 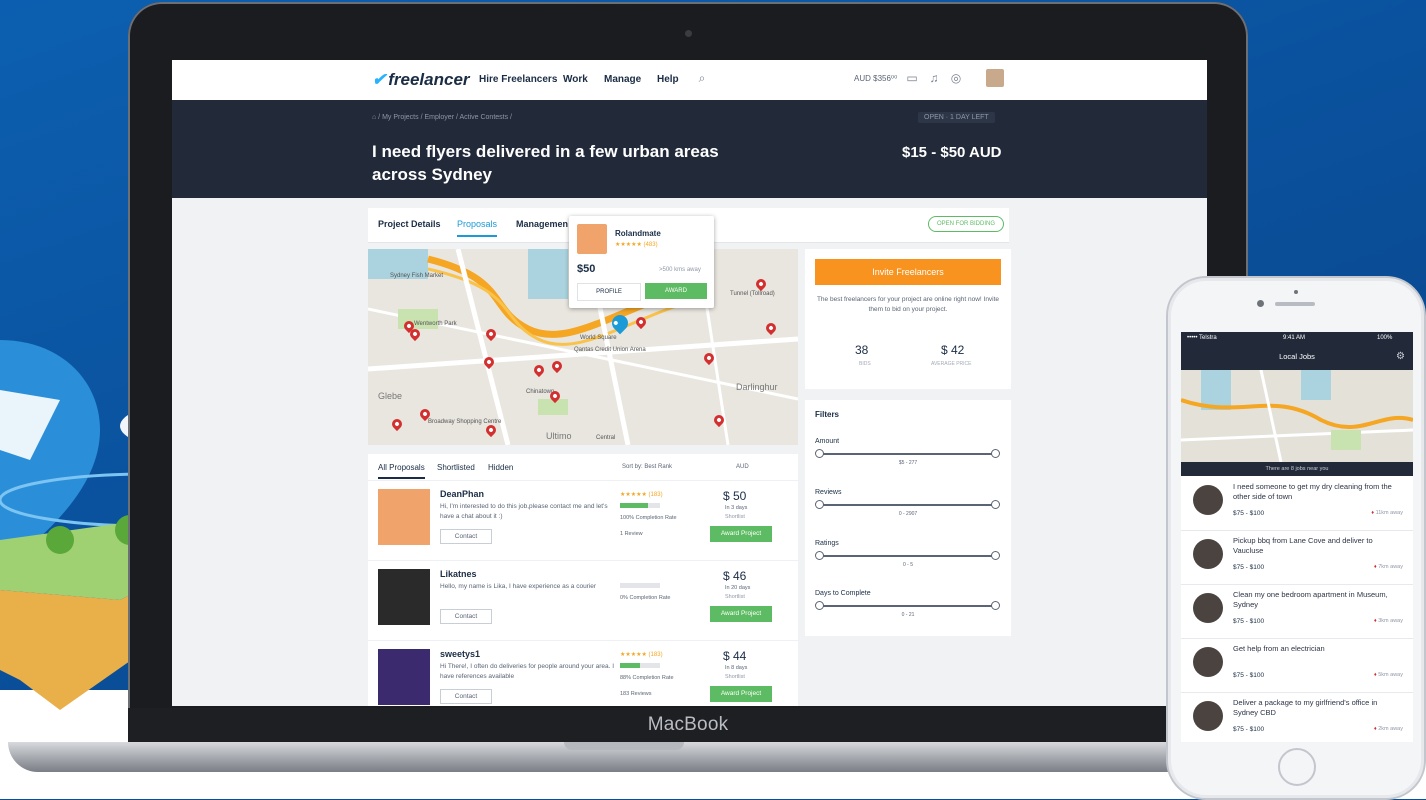 What do you see at coordinates (912, 78) in the screenshot?
I see `messages-icon: ▭` at bounding box center [912, 78].